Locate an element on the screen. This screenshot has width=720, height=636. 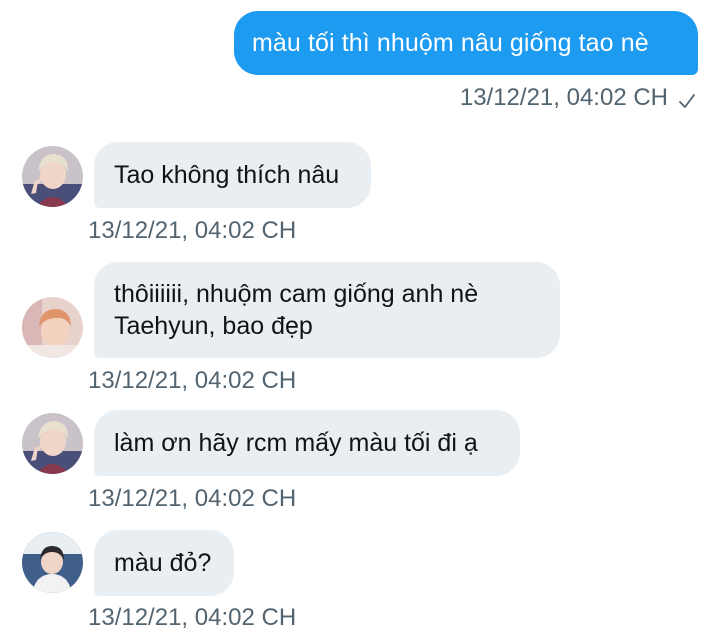
incoming-message-bubble: màu đỏ? is located at coordinates (164, 563).